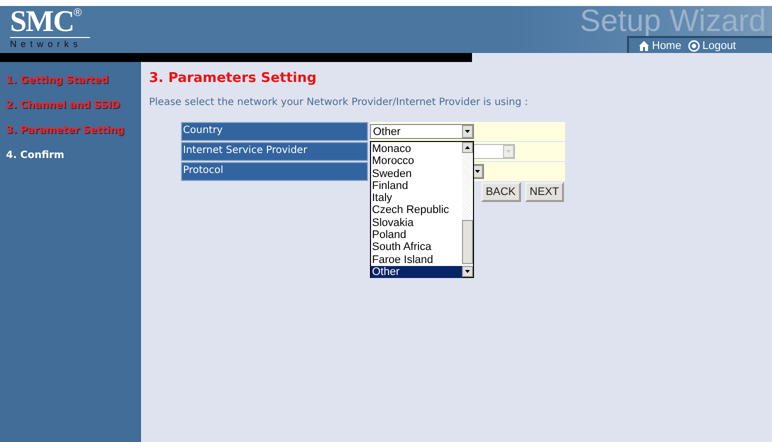  I want to click on dropdown-option: Faroe Island, so click(416, 260).